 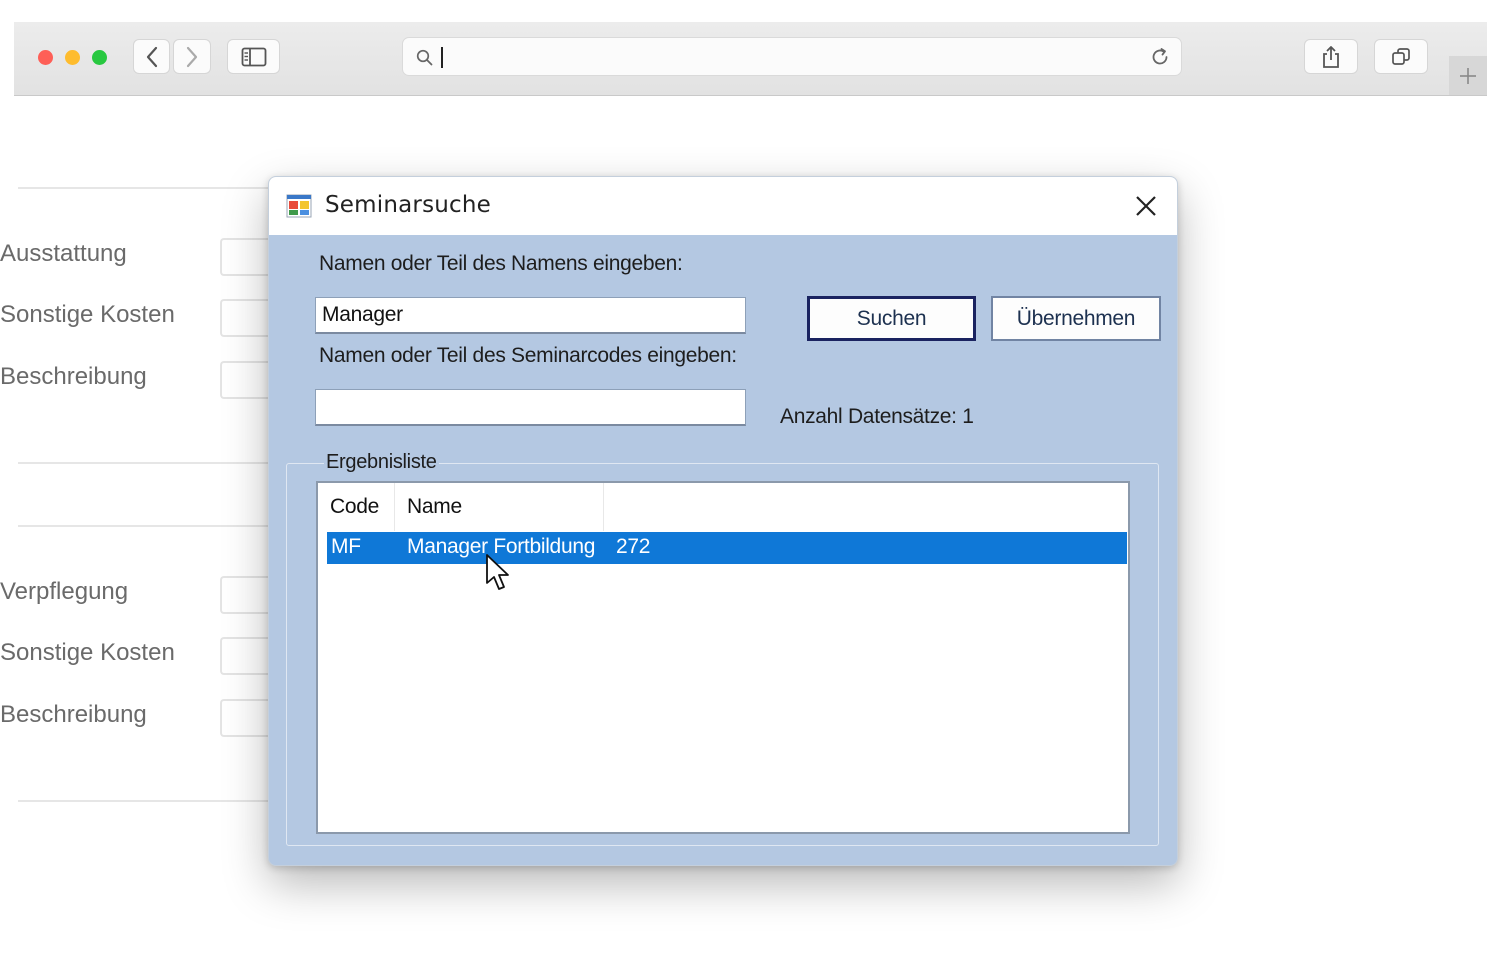 What do you see at coordinates (877, 416) in the screenshot?
I see `record-count-label: Anzahl Datensätze: 1` at bounding box center [877, 416].